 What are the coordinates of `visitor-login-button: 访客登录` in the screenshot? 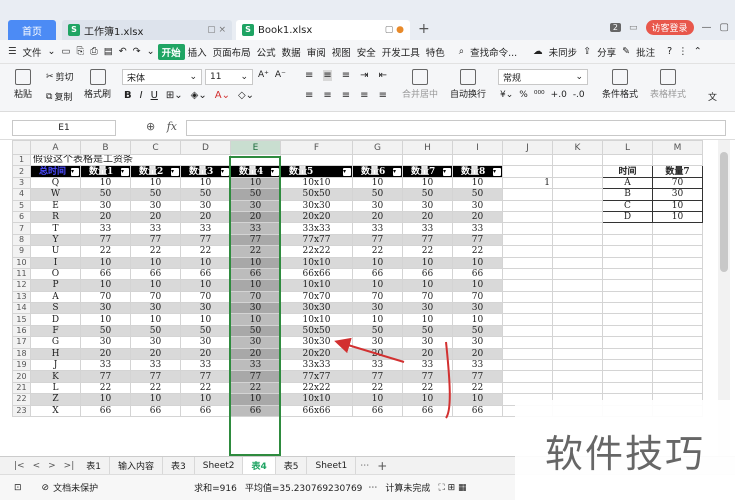 It's located at (669, 27).